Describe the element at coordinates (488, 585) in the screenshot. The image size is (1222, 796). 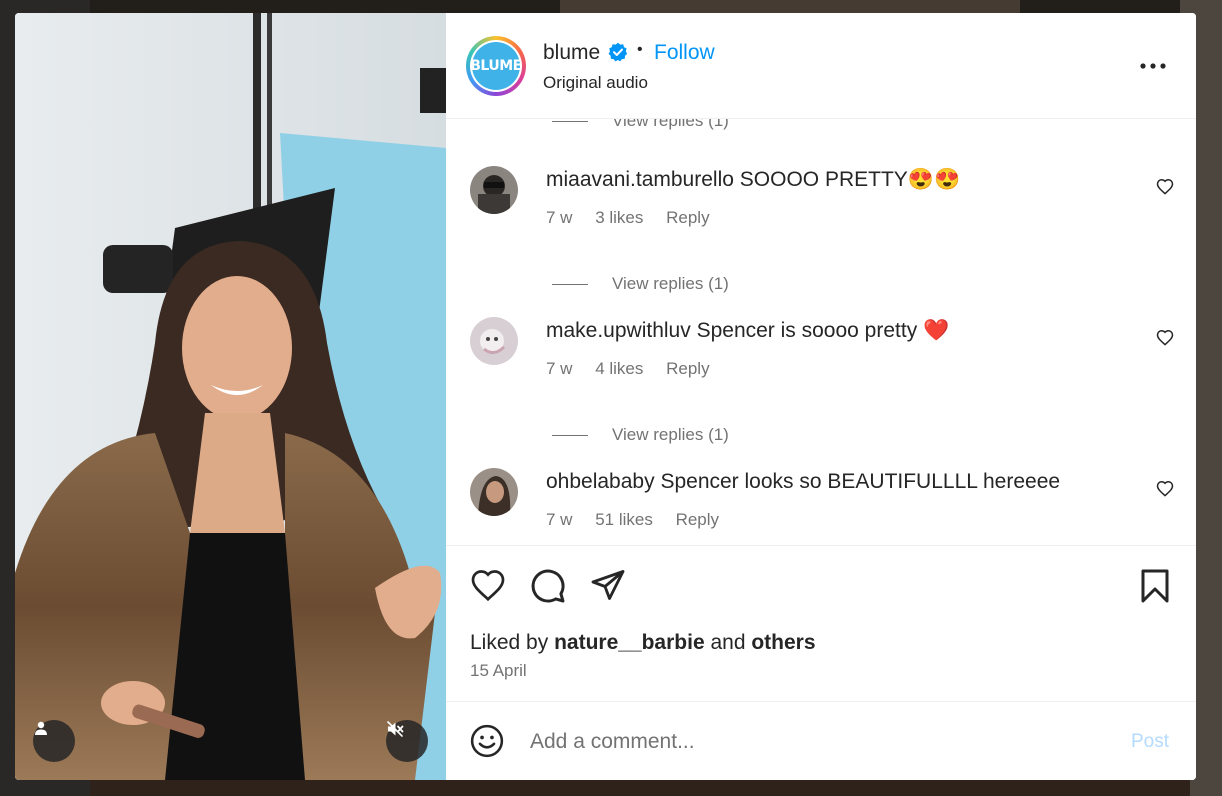
I see `like-icon` at that location.